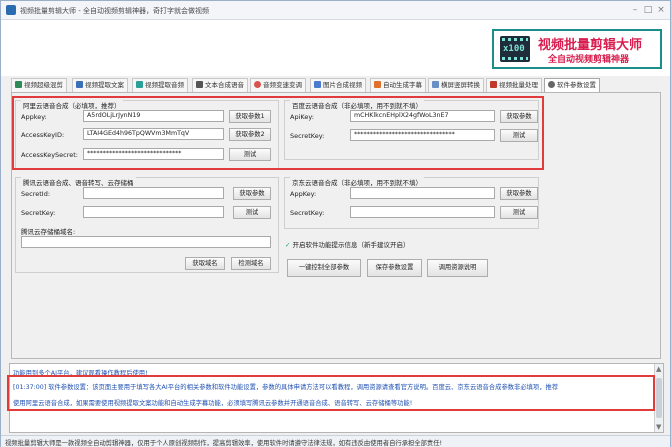  What do you see at coordinates (153, 193) in the screenshot?
I see `tencent-secretid-input` at bounding box center [153, 193].